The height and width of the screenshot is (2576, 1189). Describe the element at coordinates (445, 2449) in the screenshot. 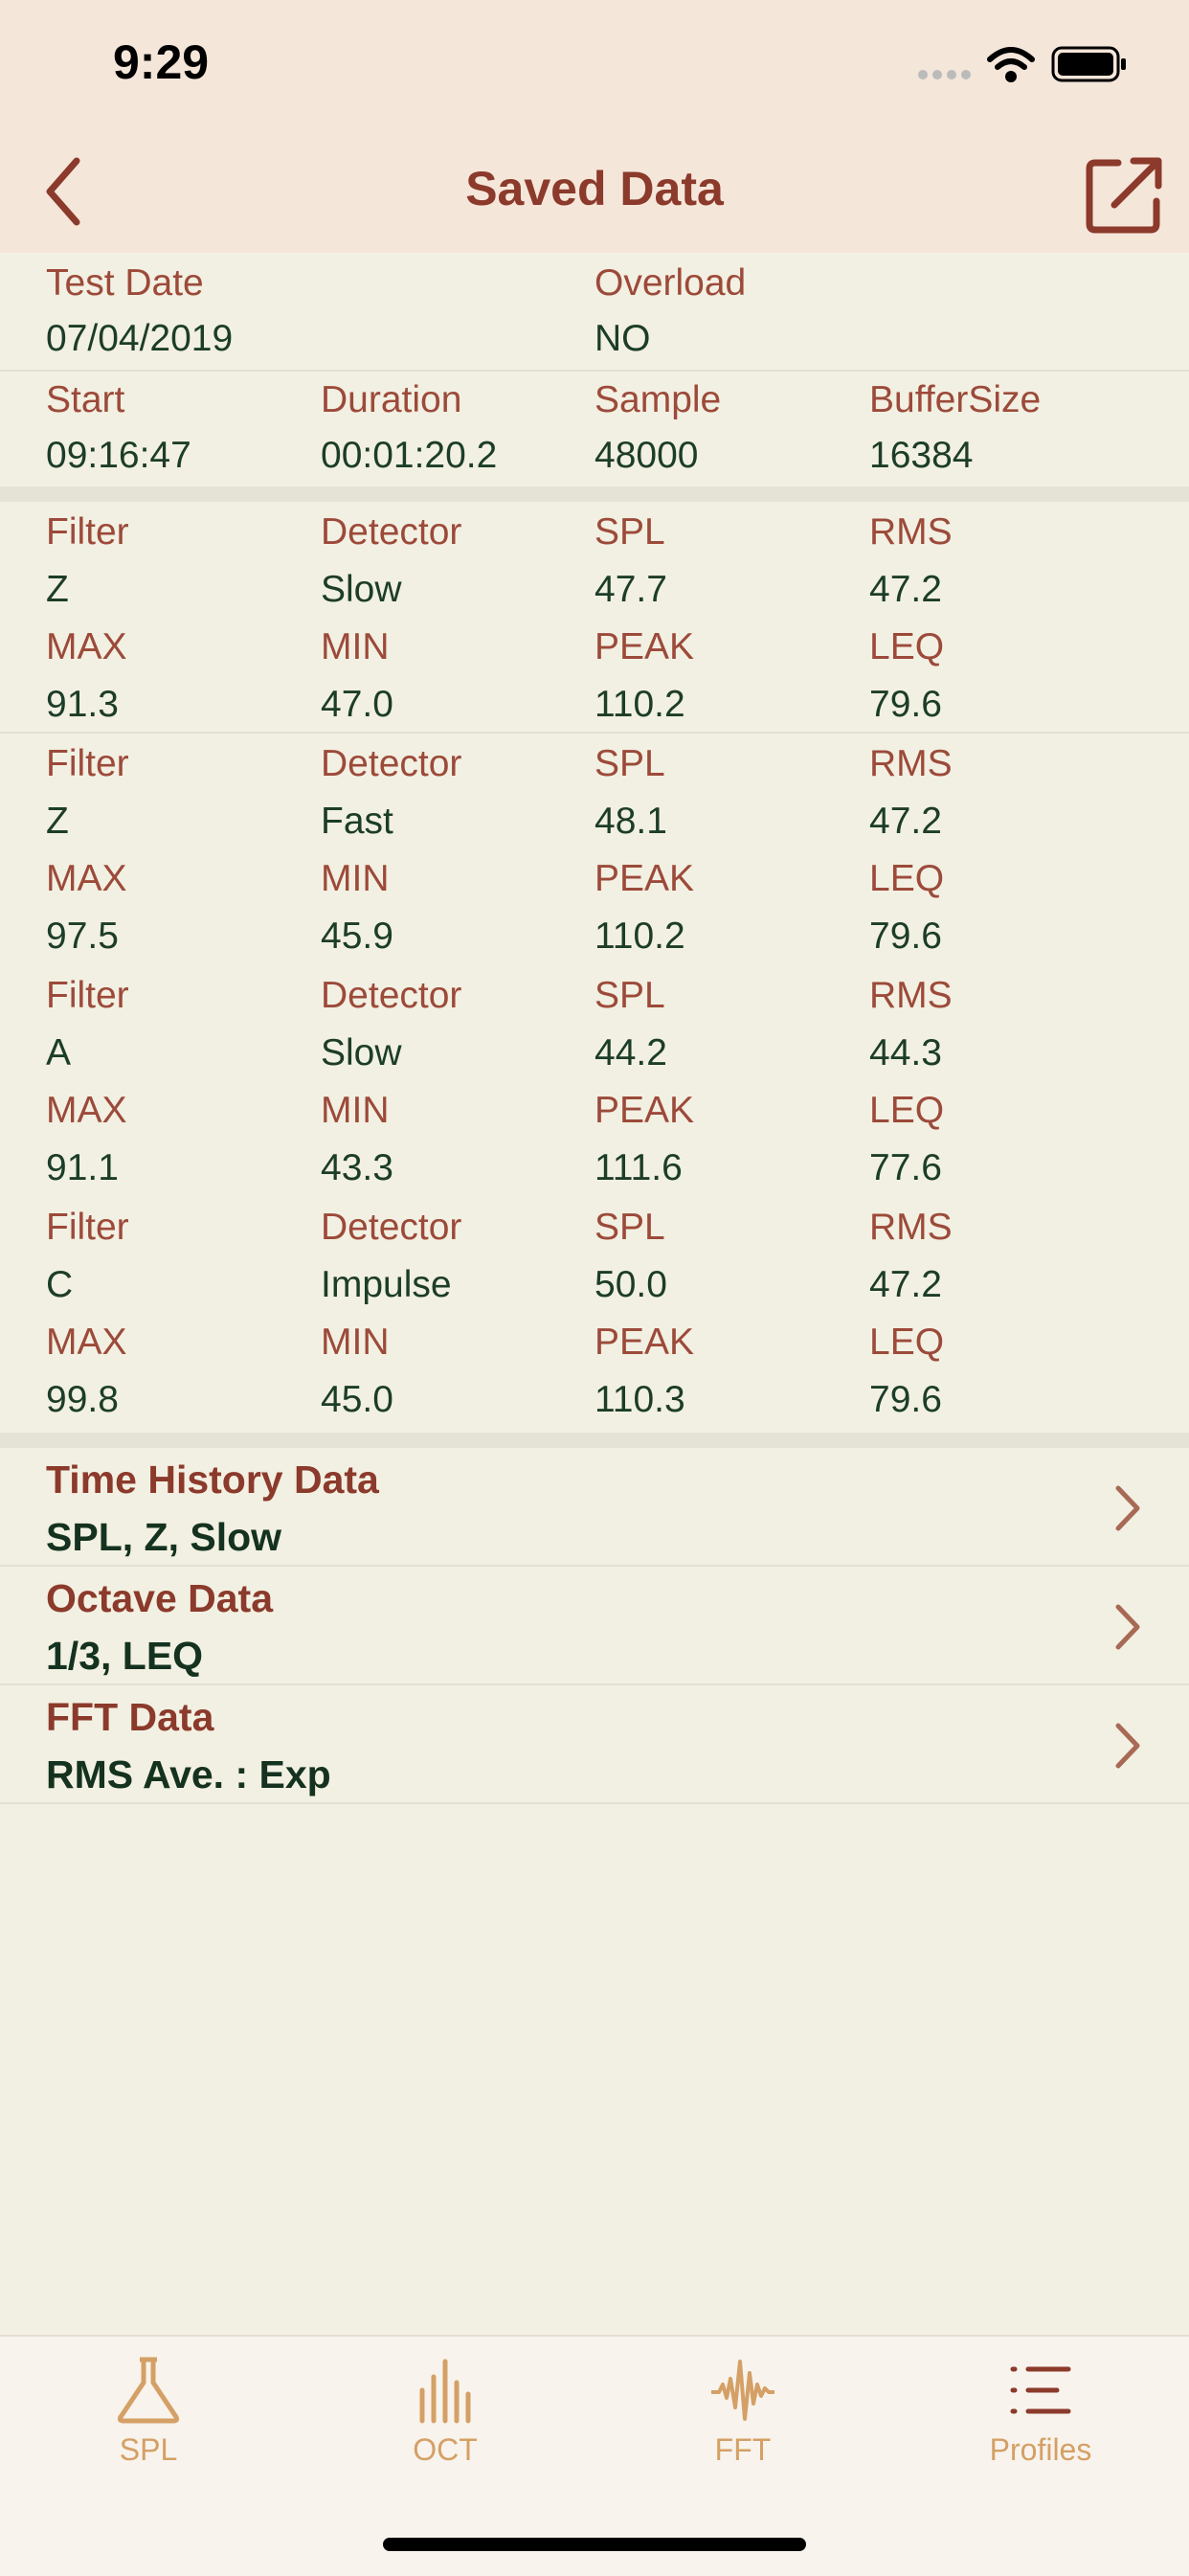

I see `tab-label: OCT` at that location.